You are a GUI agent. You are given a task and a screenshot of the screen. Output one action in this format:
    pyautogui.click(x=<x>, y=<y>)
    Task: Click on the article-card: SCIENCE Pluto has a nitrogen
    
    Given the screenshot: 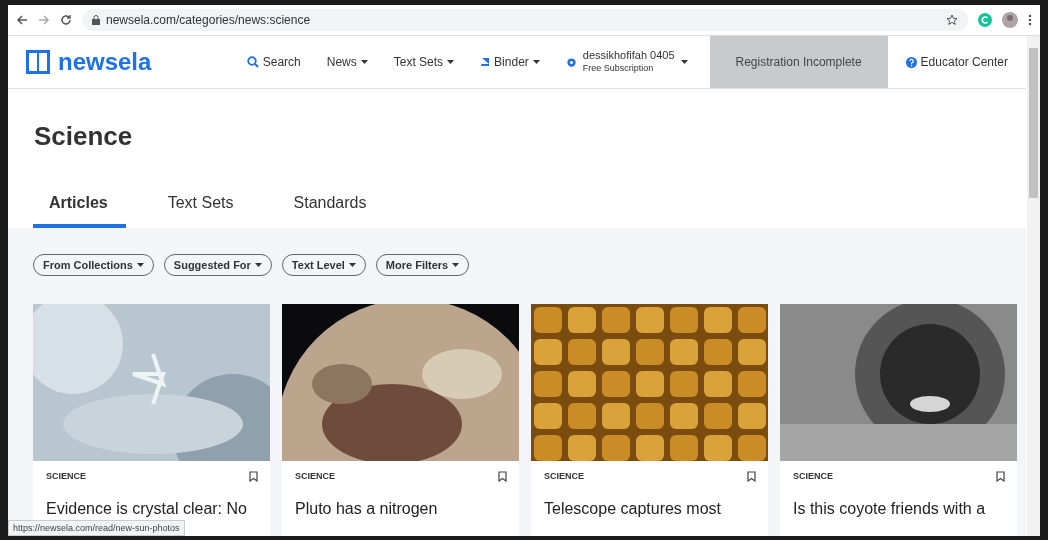 What is the action you would take?
    pyautogui.click(x=400, y=420)
    